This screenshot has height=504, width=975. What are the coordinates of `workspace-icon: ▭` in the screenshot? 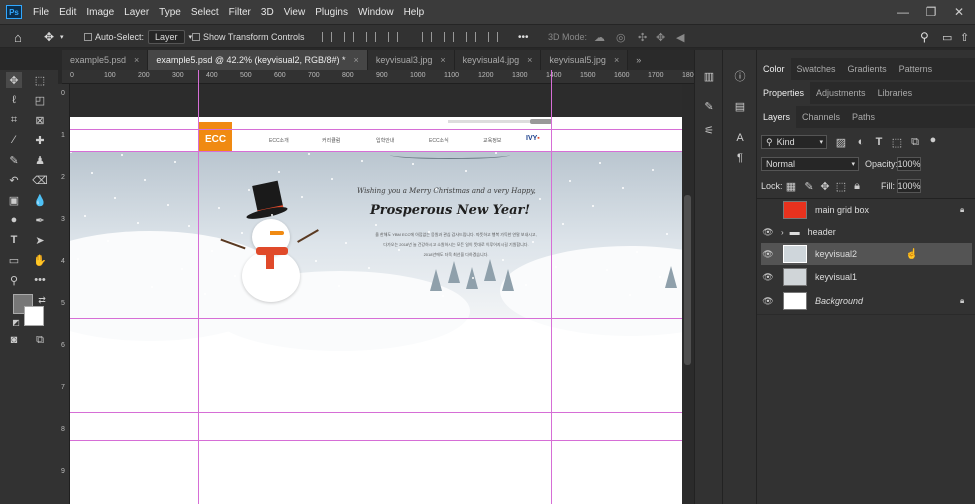 It's located at (947, 37).